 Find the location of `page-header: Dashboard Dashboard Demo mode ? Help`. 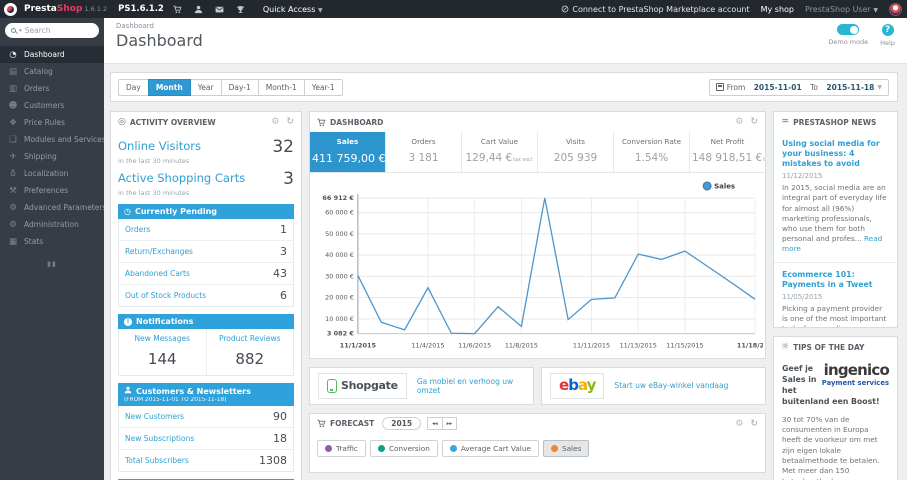

page-header: Dashboard Dashboard Demo mode ? Help is located at coordinates (505, 41).